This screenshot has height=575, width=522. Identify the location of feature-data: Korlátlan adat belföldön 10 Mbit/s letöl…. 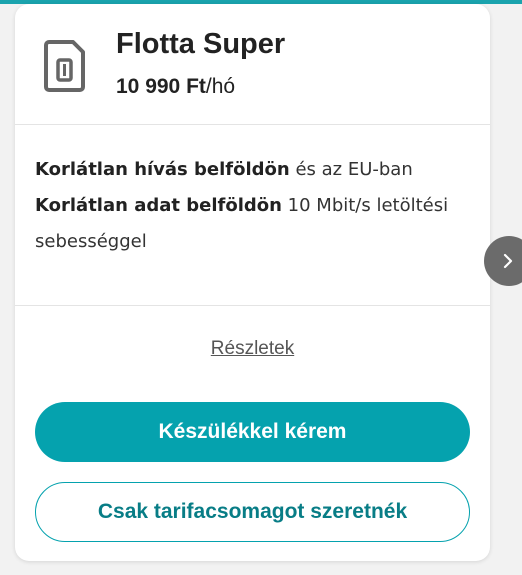
(242, 223).